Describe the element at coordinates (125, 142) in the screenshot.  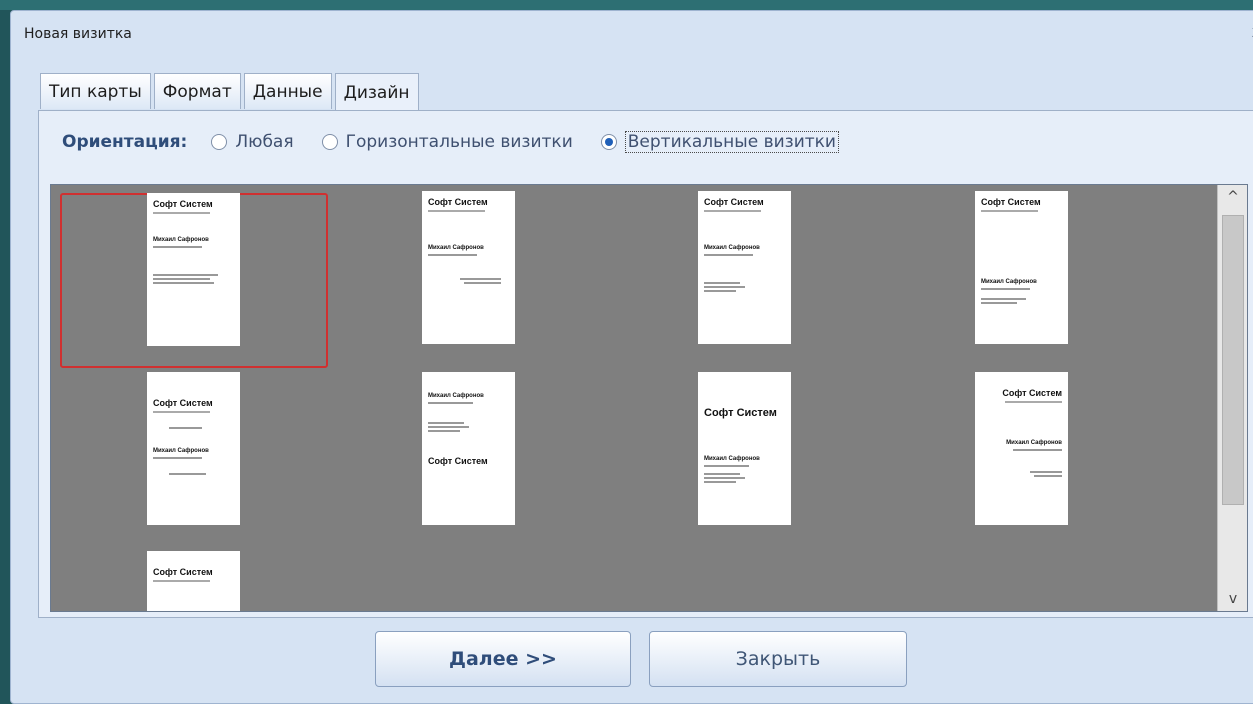
I see `orientation-label: Ориентация:` at that location.